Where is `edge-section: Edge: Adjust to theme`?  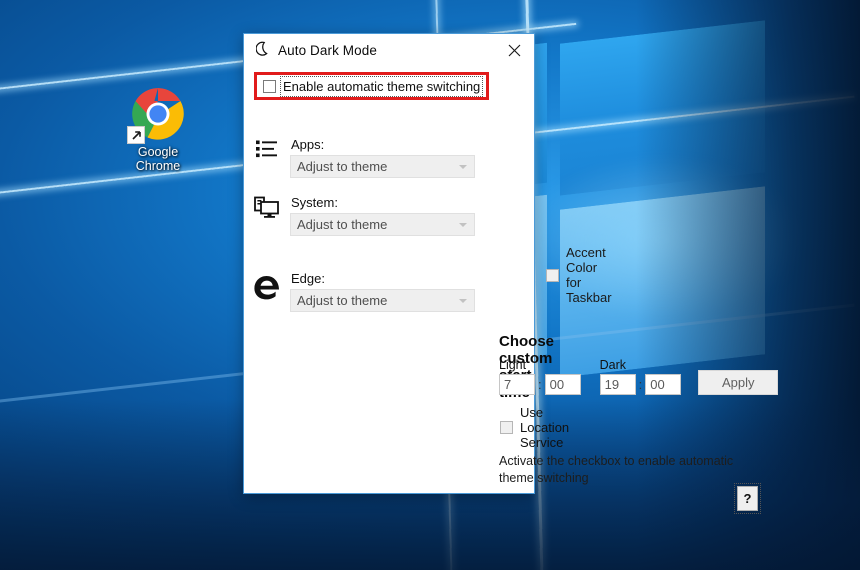
edge-section: Edge: Adjust to theme is located at coordinates (389, 291).